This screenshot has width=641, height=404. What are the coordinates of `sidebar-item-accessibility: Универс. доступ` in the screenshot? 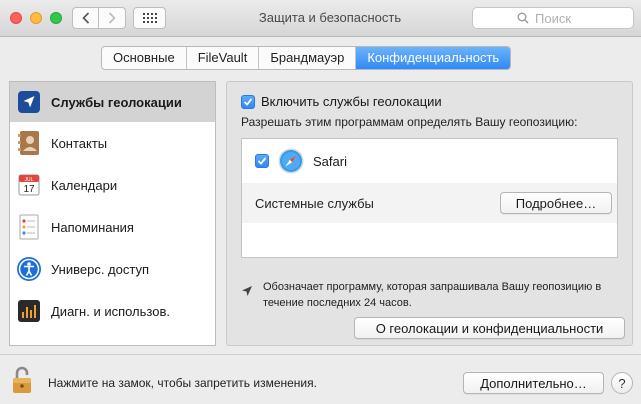 It's located at (112, 269).